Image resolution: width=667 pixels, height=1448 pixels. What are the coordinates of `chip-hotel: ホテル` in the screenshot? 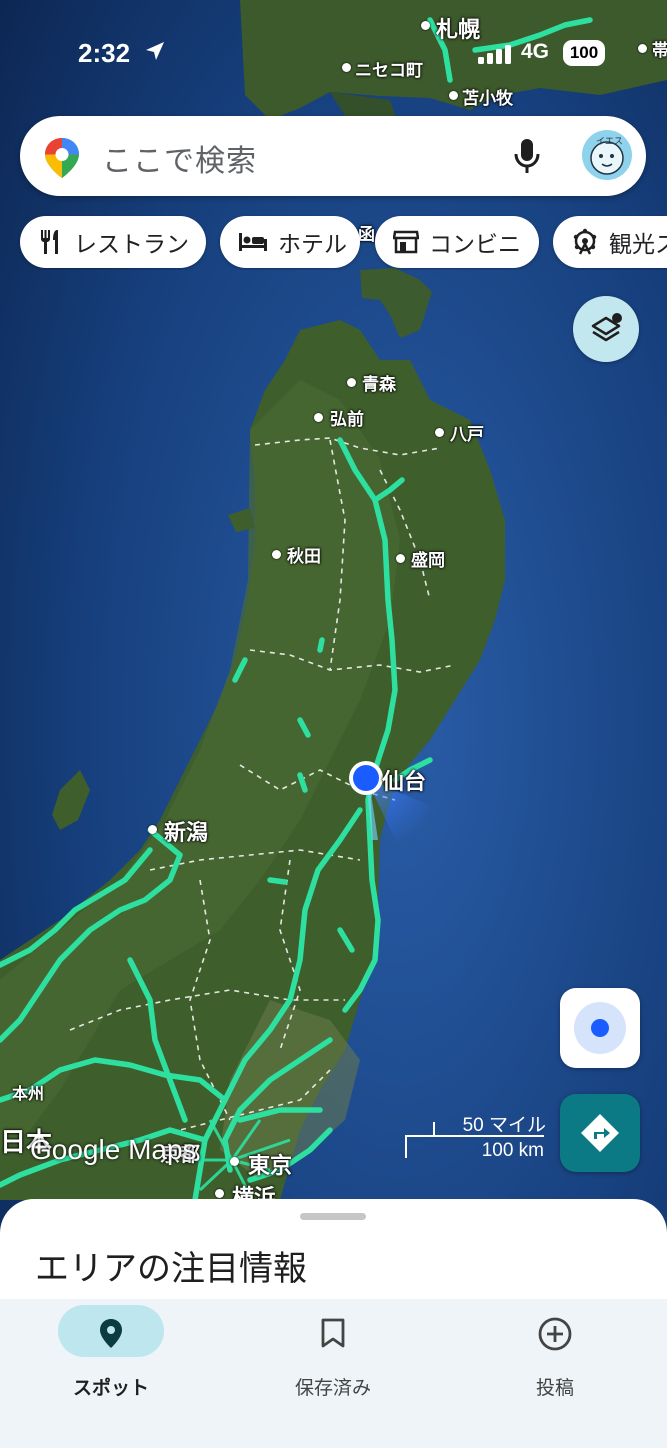 It's located at (290, 242).